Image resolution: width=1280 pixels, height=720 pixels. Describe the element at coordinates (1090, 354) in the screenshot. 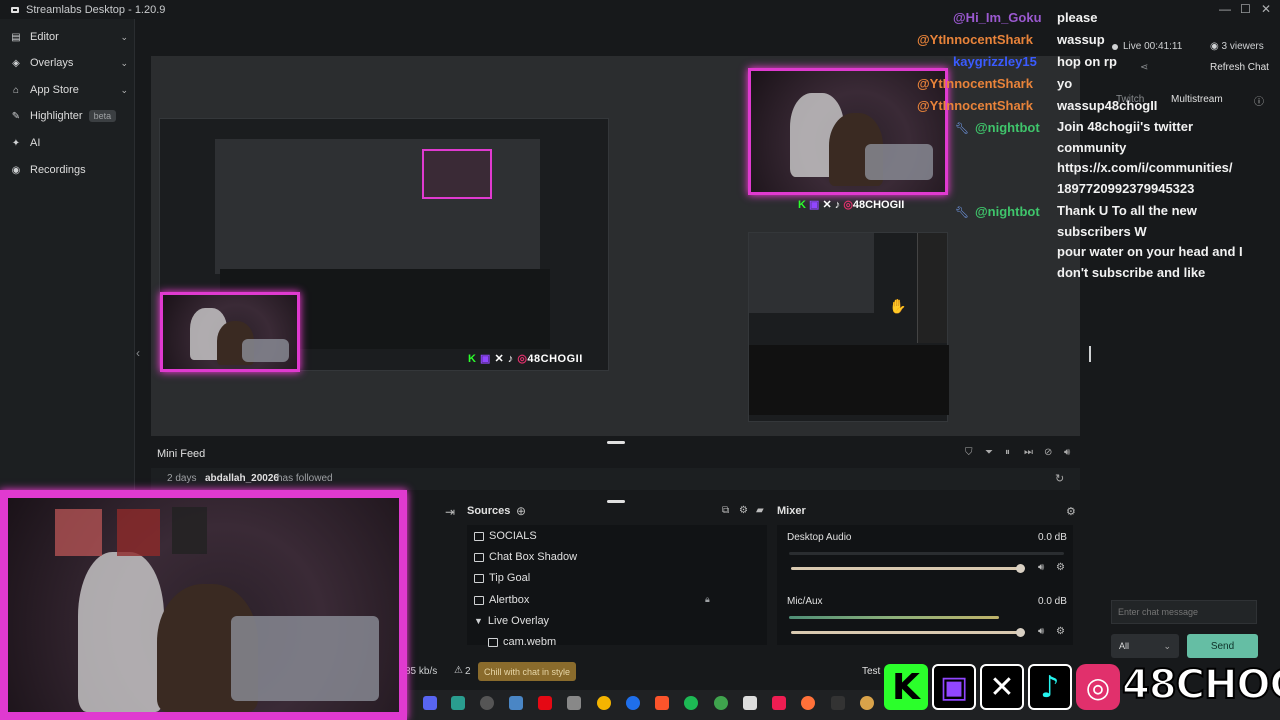

I see `panel-resize-handle` at that location.